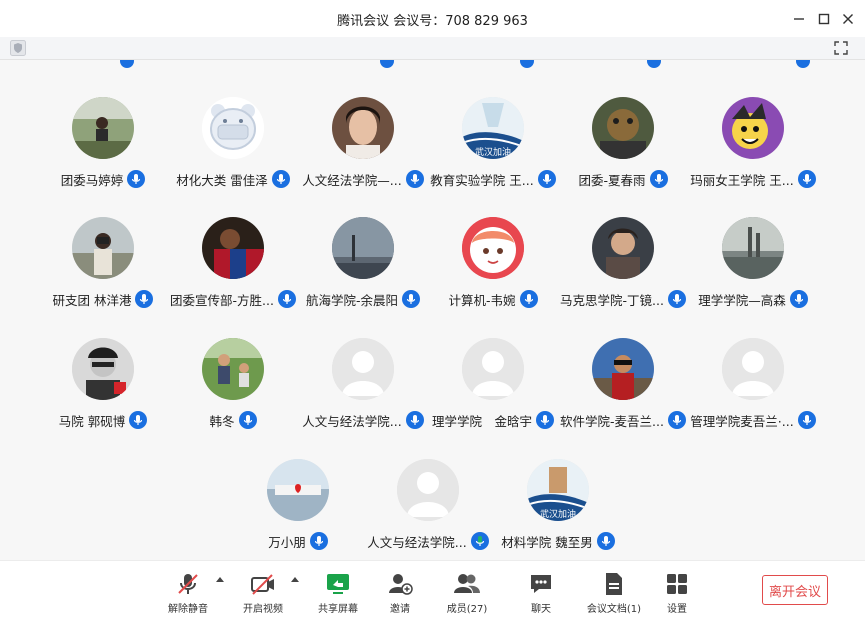  What do you see at coordinates (467, 583) in the screenshot?
I see `members-icon` at bounding box center [467, 583].